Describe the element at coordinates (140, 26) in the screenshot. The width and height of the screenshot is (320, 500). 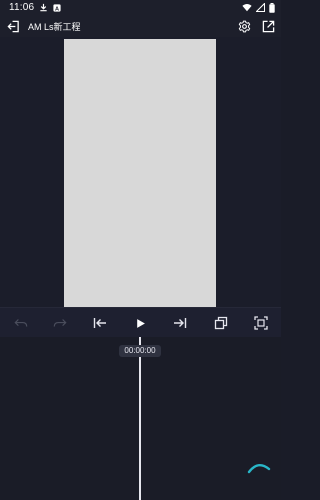
I see `app-bar: AM Ls新工程` at that location.